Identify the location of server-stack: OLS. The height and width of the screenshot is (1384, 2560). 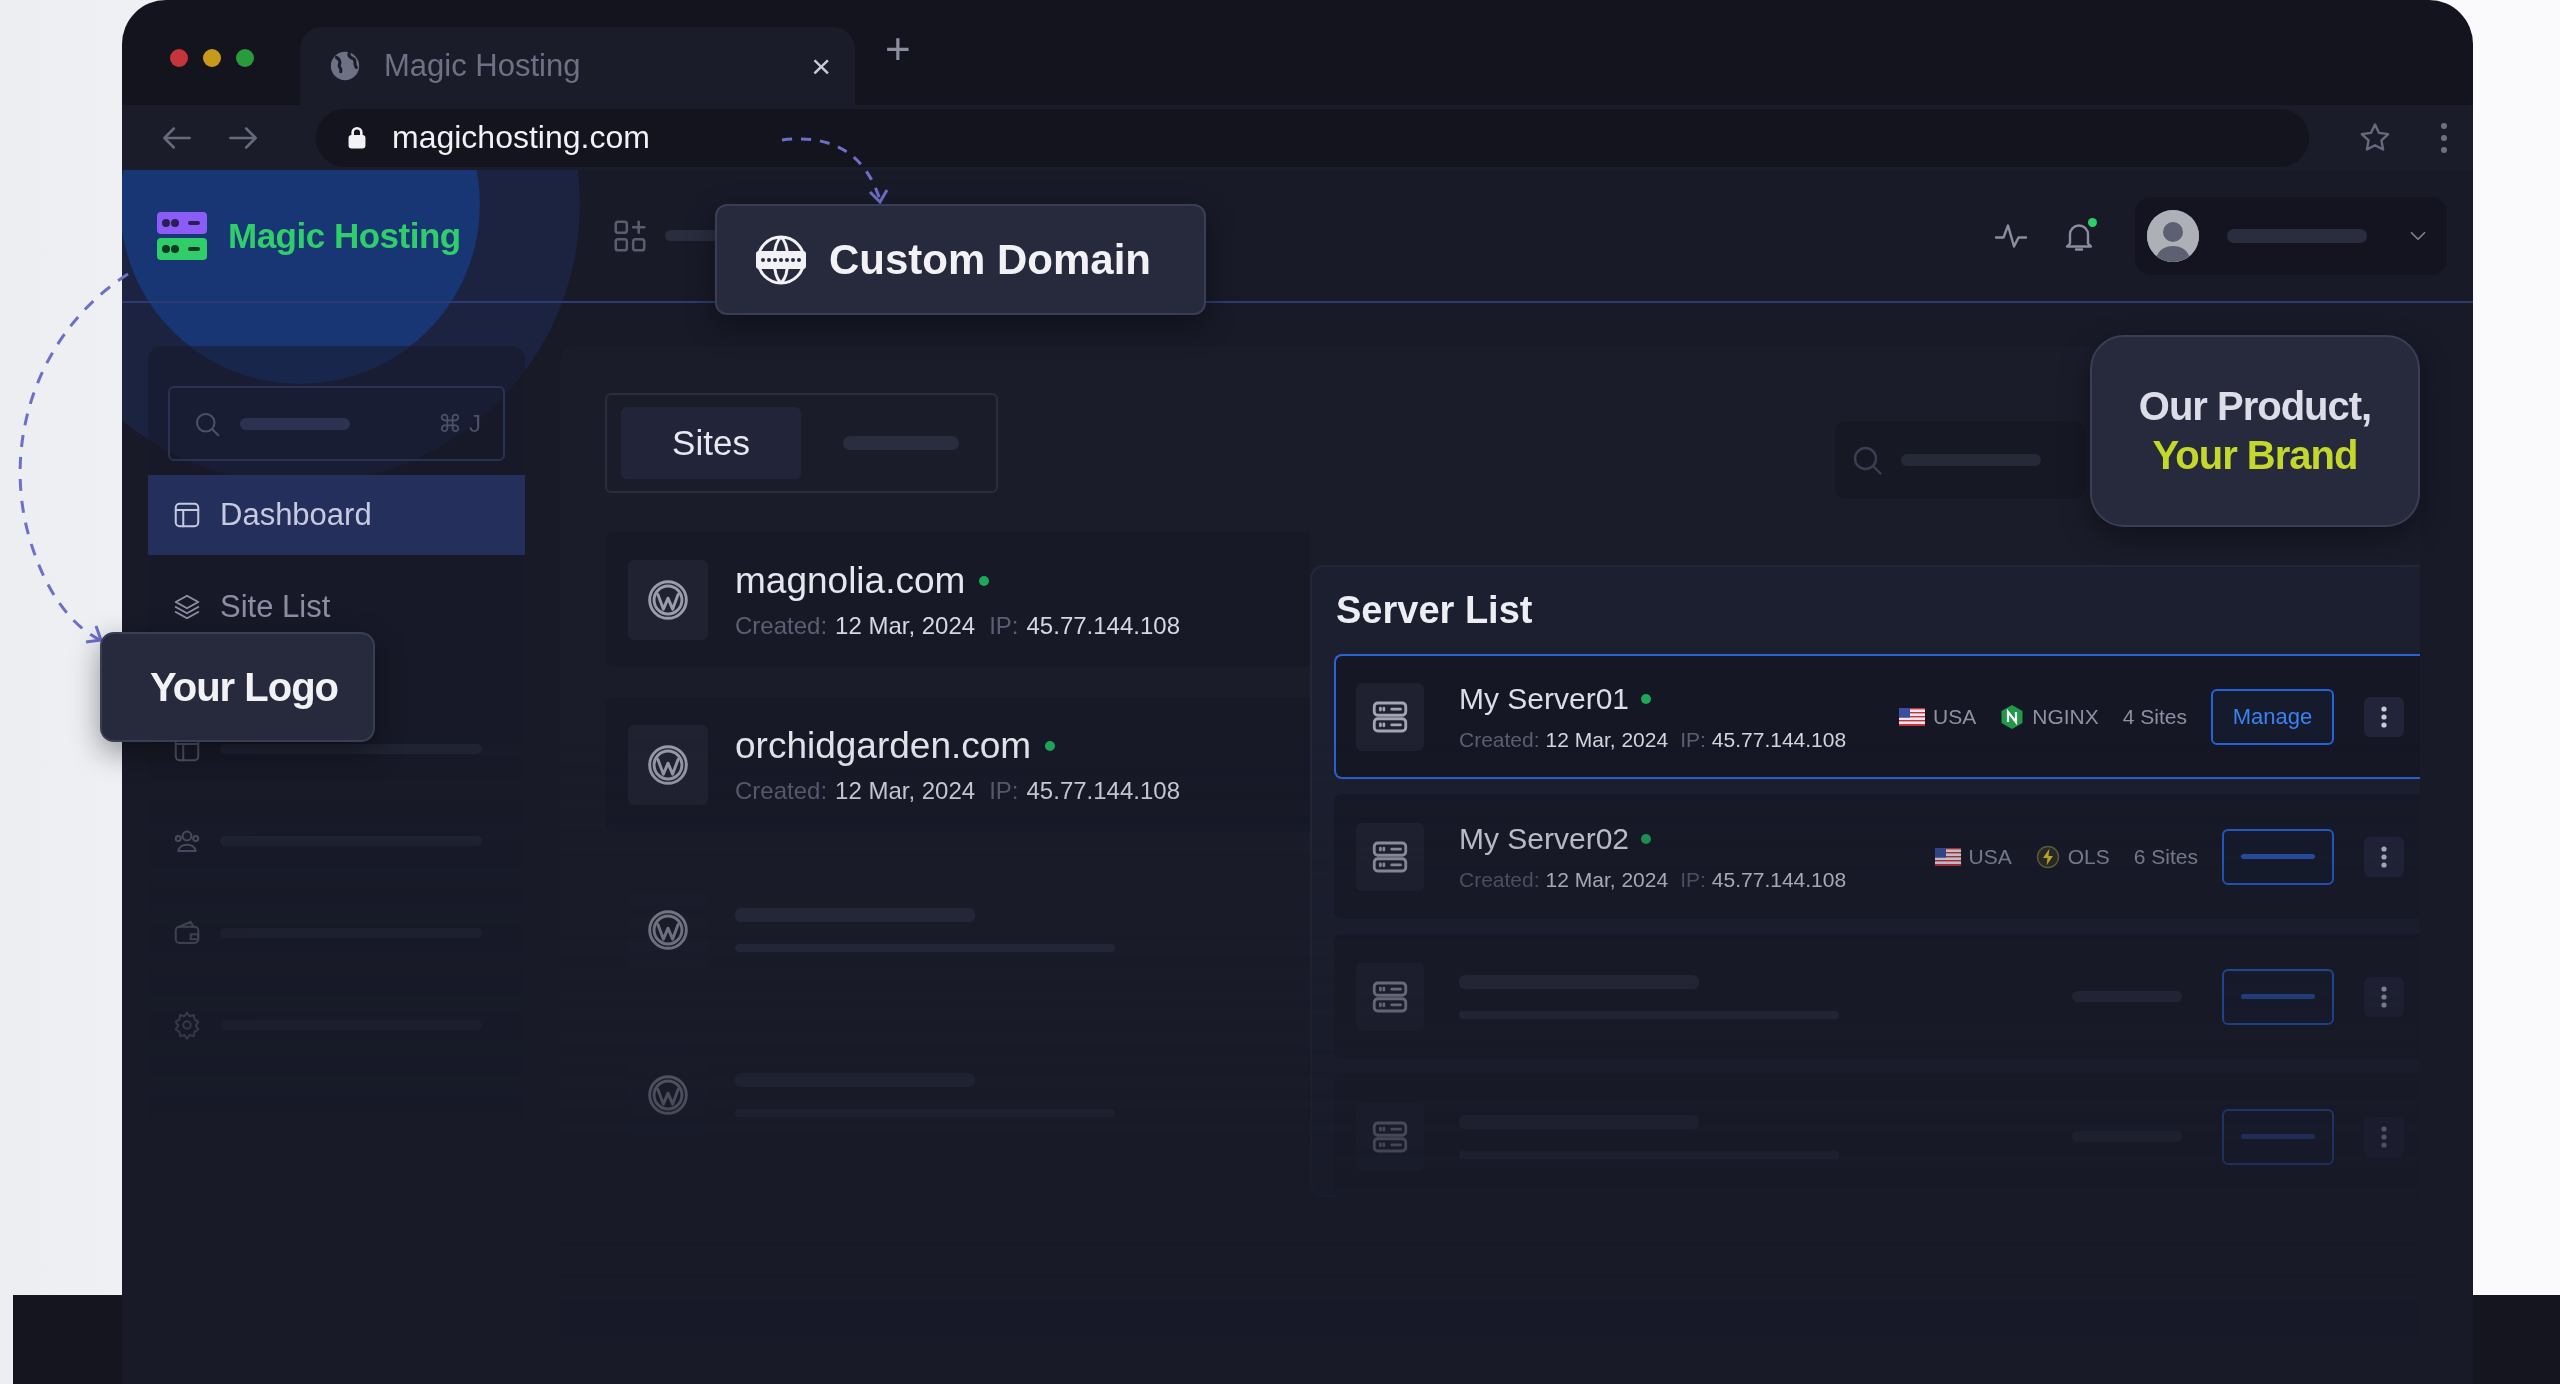
(2088, 856).